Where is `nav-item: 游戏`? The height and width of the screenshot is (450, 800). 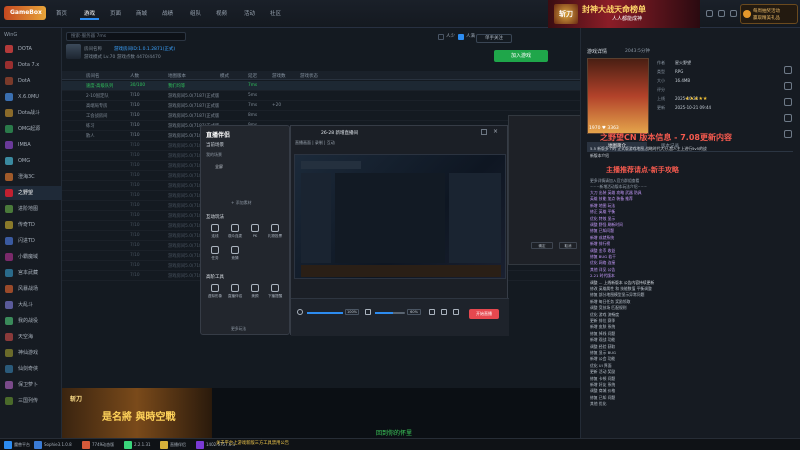
nav-item: 游戏 is located at coordinates (90, 14).